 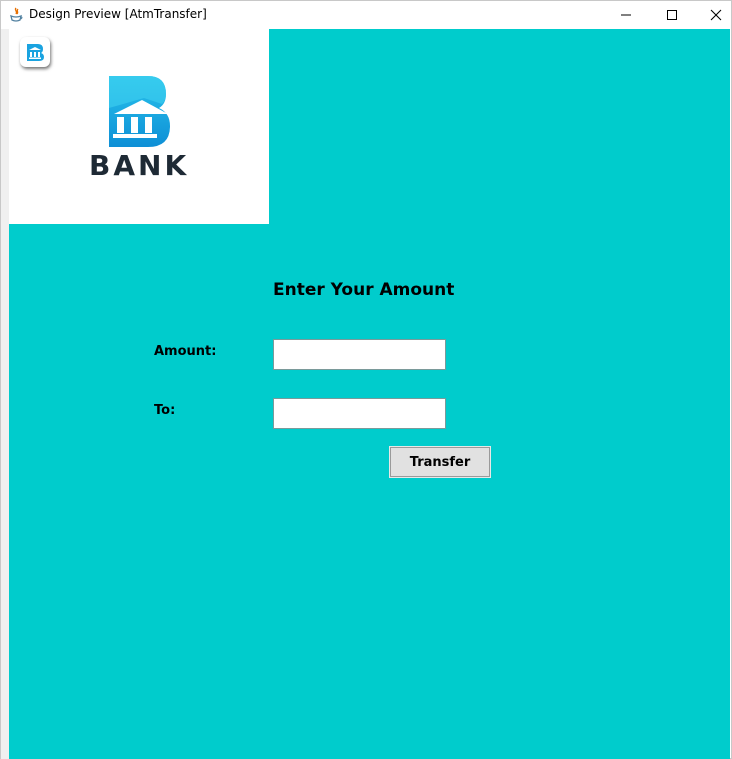 I want to click on amount-input, so click(x=359, y=354).